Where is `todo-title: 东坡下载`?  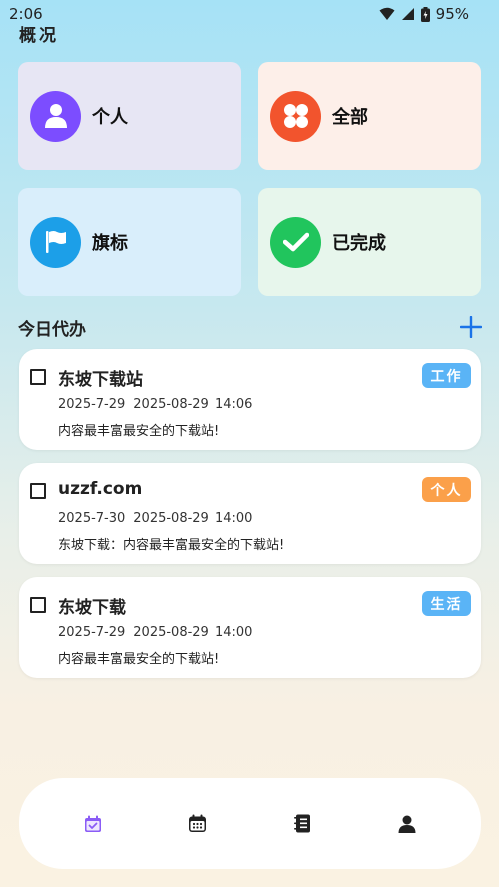 todo-title: 东坡下载 is located at coordinates (92, 608).